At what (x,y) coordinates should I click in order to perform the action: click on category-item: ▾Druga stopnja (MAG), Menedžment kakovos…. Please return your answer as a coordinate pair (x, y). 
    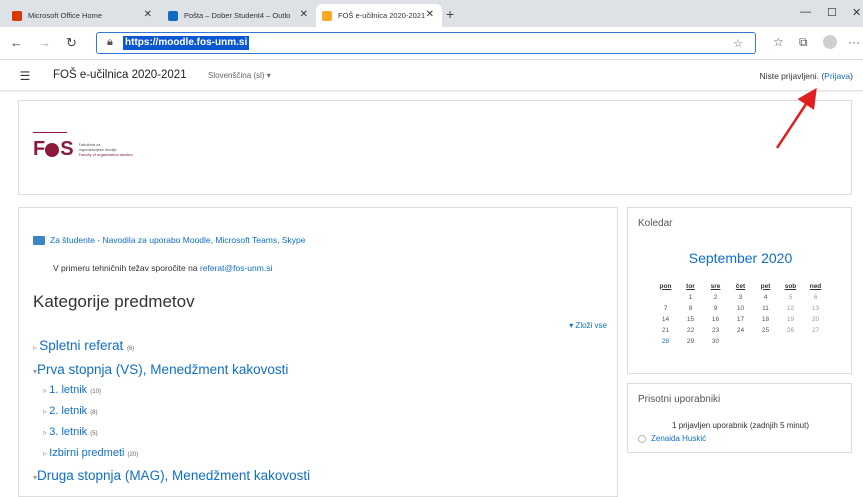
    Looking at the image, I should click on (171, 475).